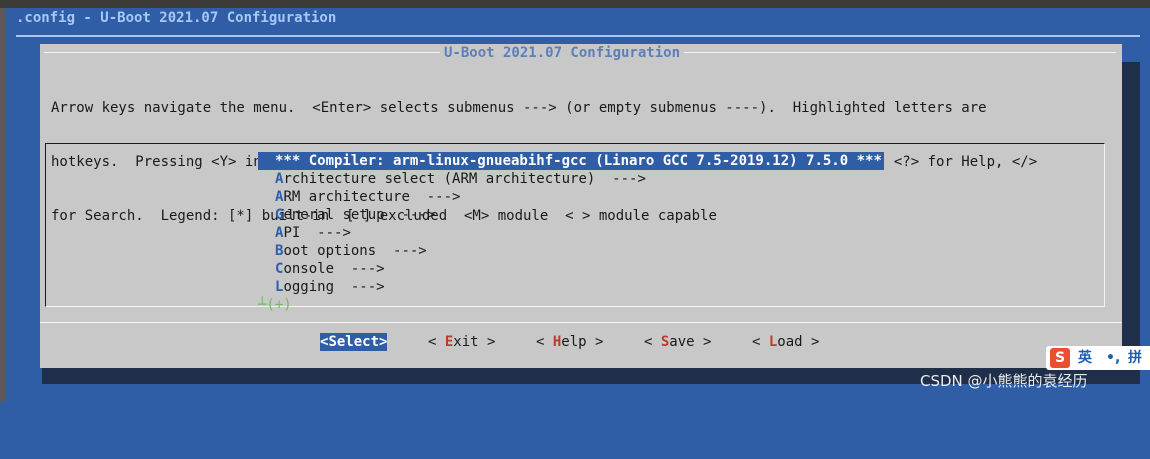  I want to click on terminal-left-edge, so click(2, 205).